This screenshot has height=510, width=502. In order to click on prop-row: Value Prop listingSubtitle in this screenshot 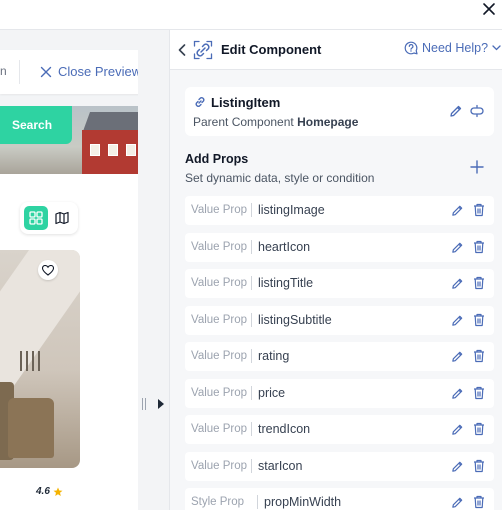, I will do `click(339, 320)`.